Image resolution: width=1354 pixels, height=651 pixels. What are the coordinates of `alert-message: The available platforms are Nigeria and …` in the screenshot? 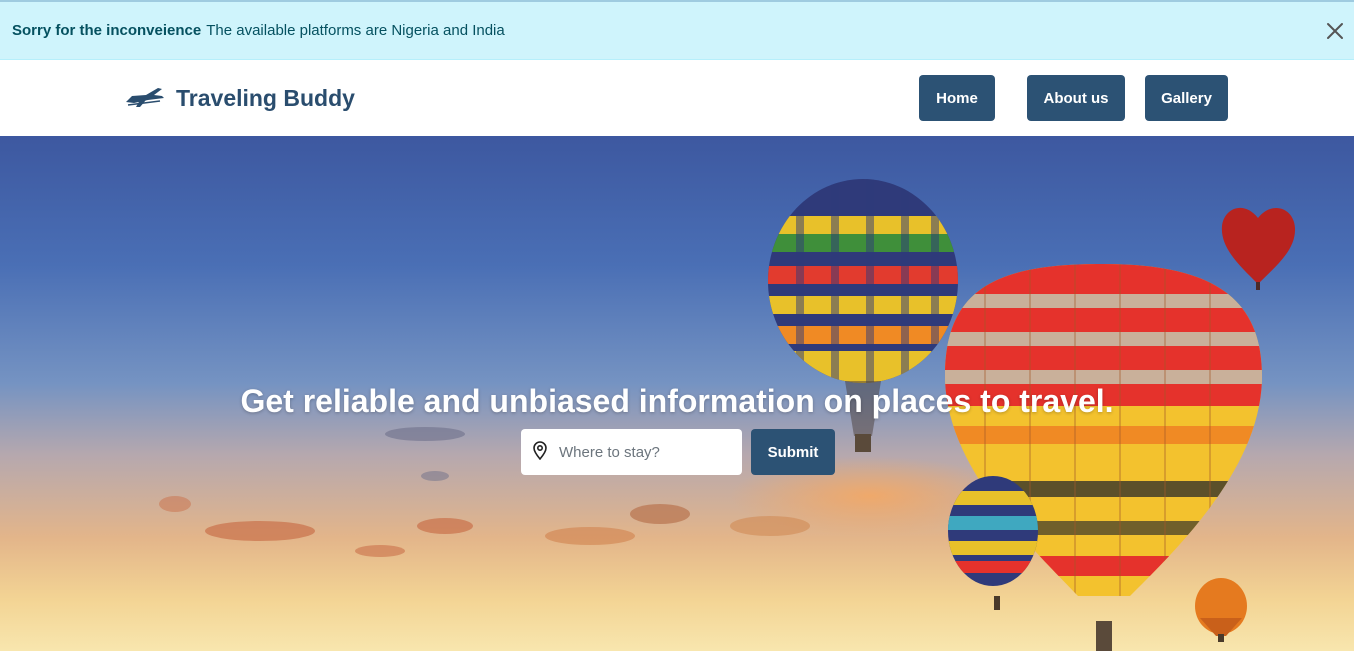 It's located at (355, 30).